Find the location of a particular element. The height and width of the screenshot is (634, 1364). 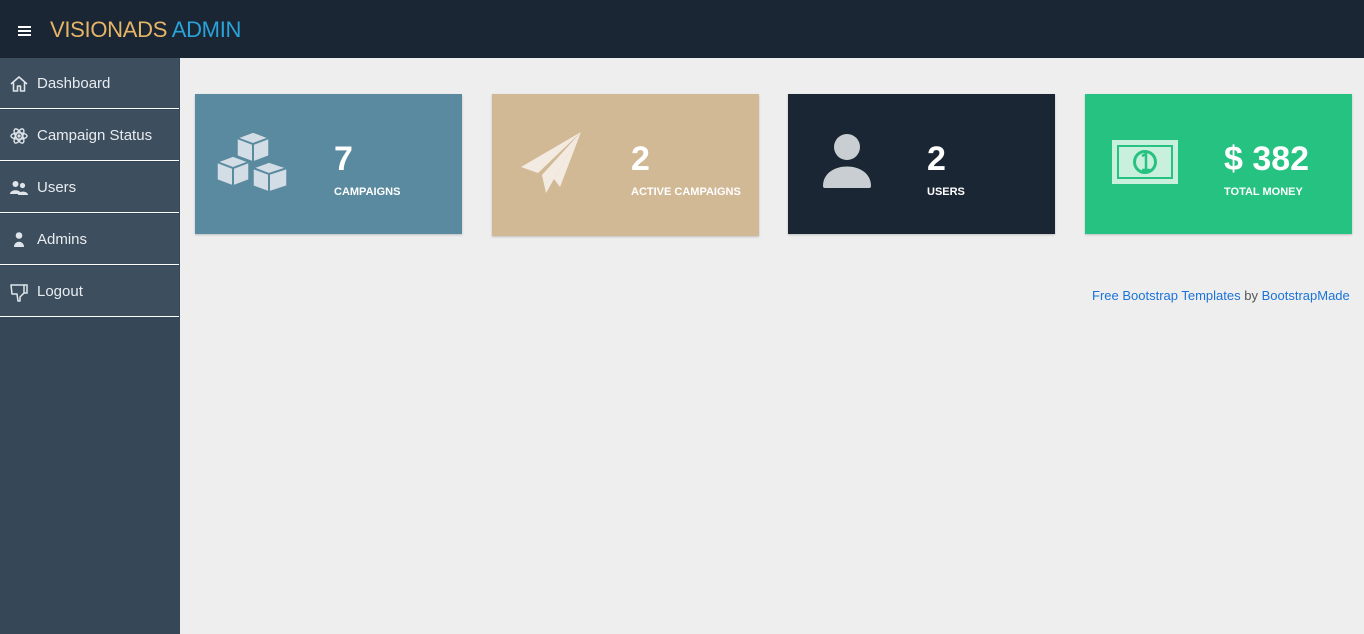

brand-name: VISIONADS is located at coordinates (109, 29).